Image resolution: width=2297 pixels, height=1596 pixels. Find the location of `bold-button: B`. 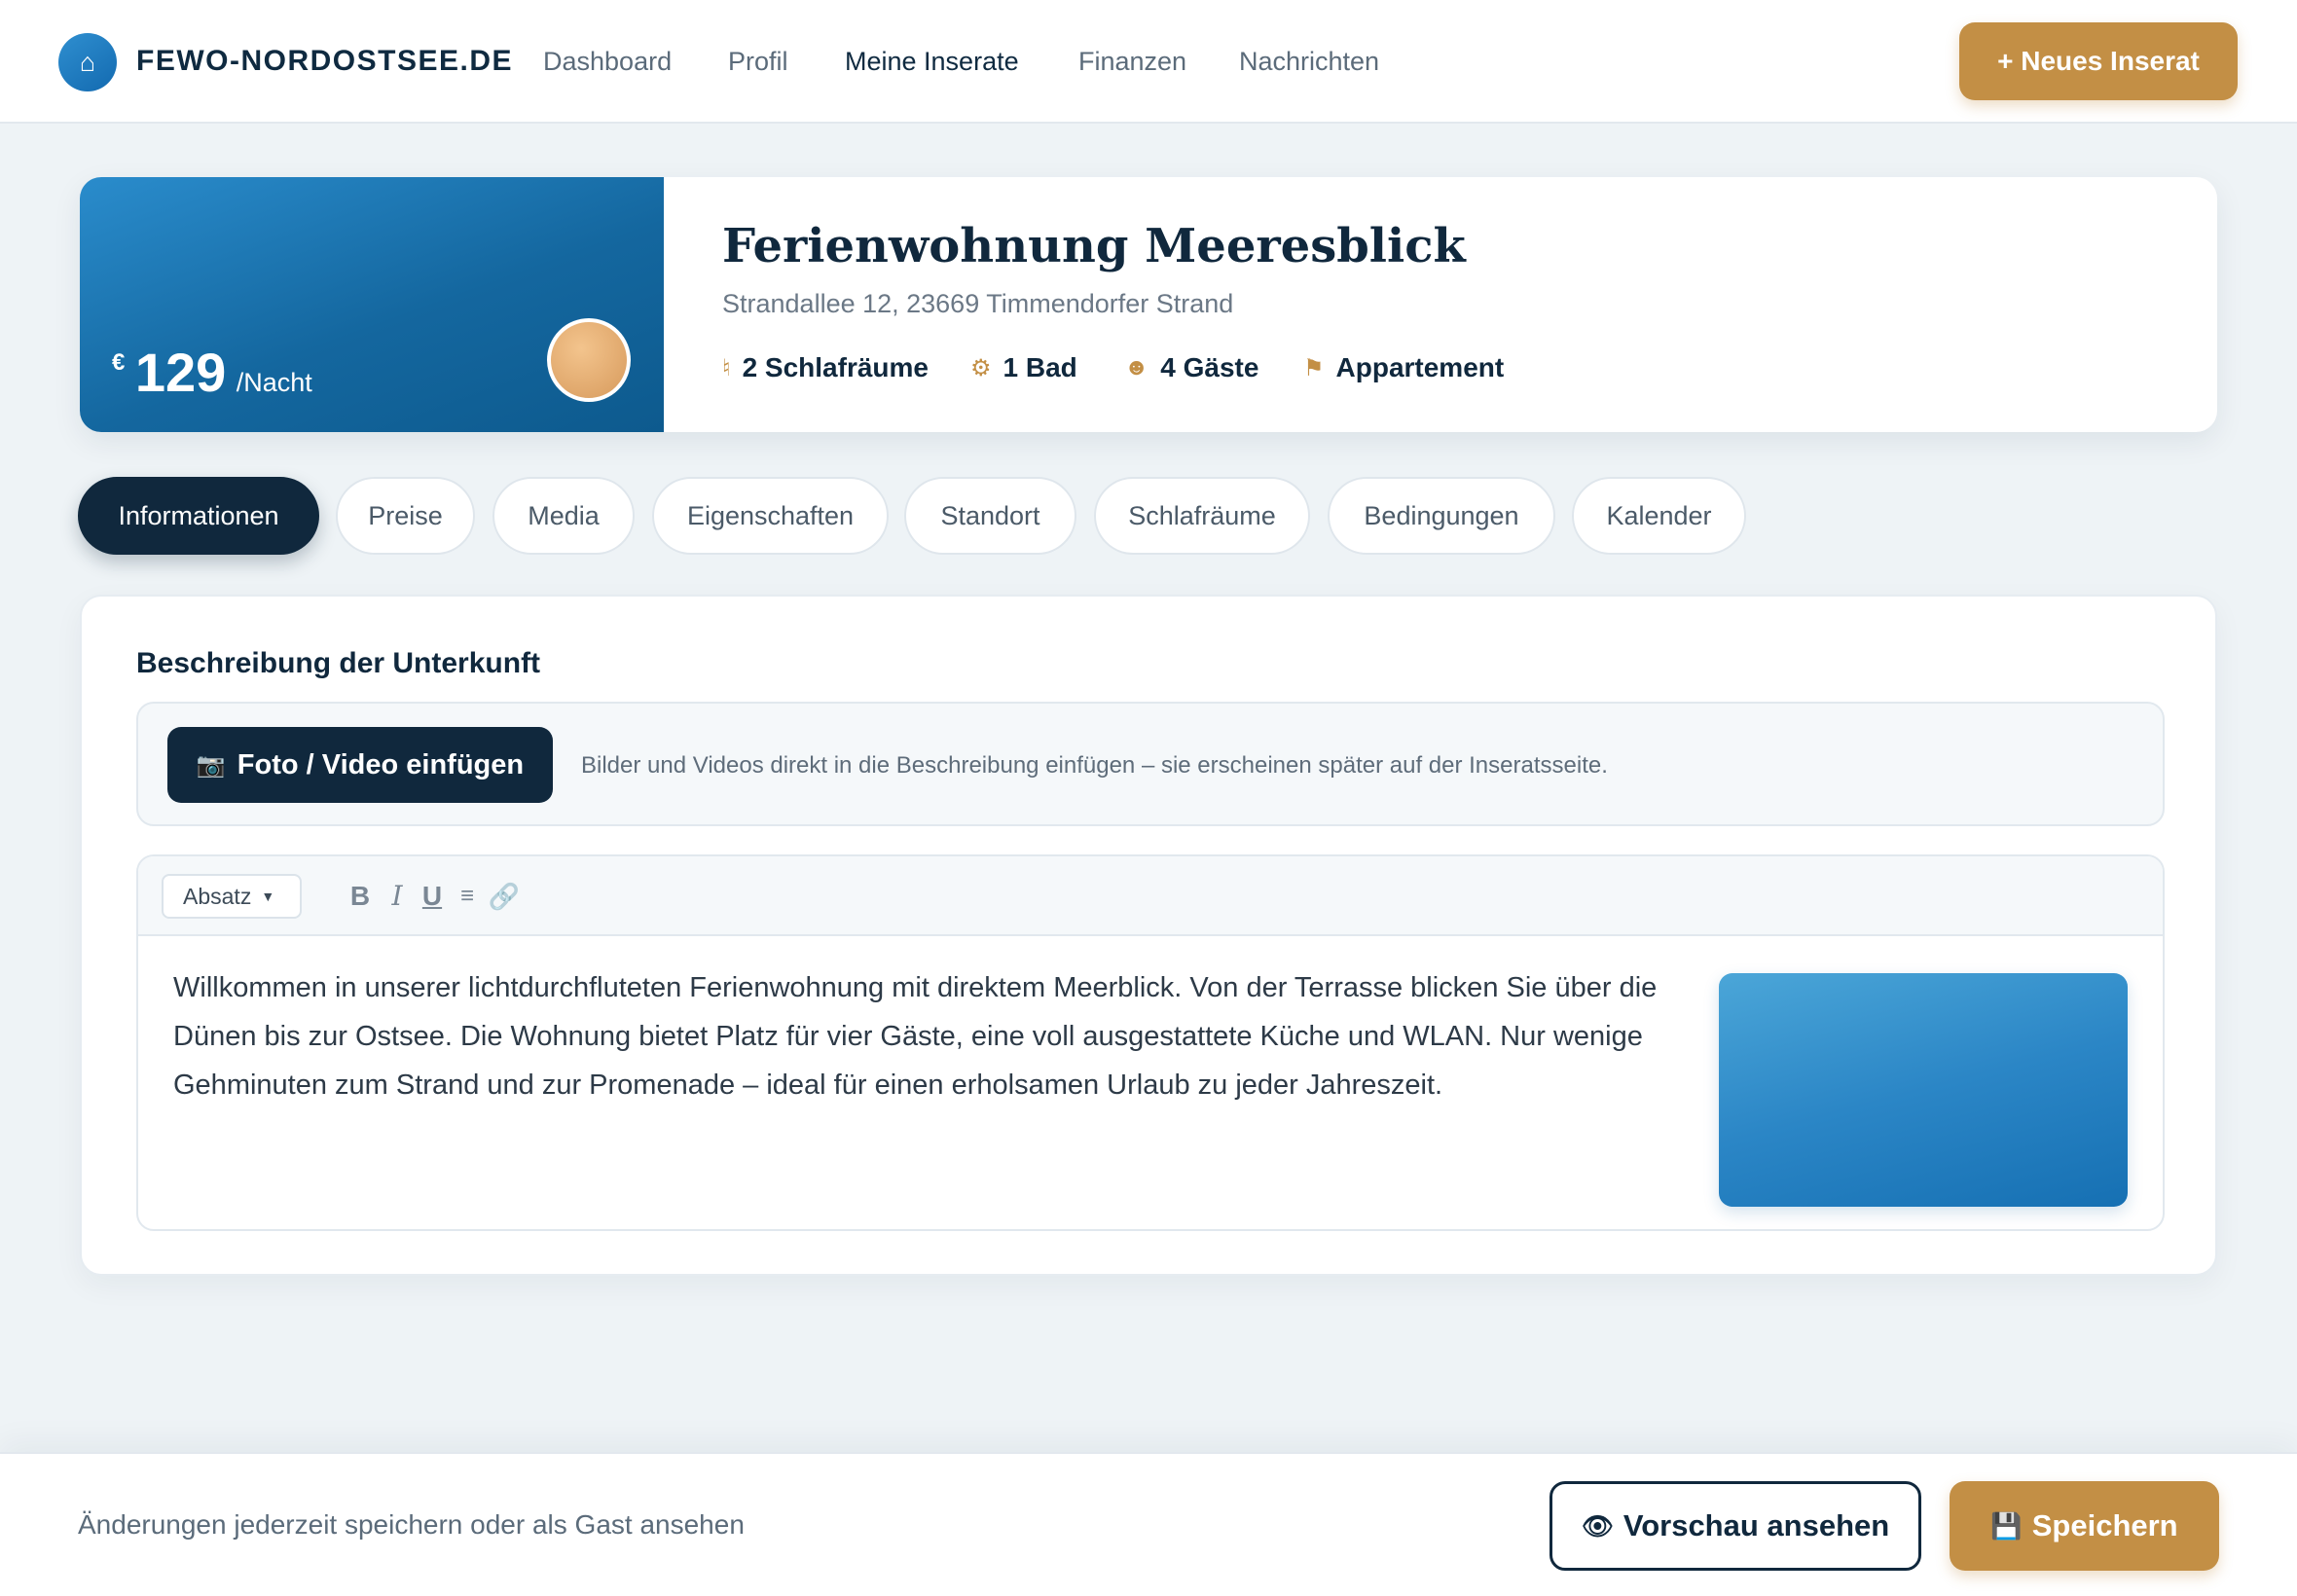

bold-button: B is located at coordinates (360, 896).